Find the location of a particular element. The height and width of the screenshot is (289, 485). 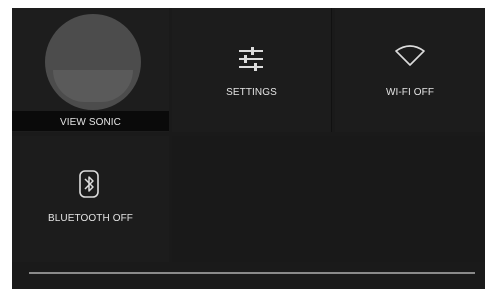

settings-tile: SETTINGS is located at coordinates (252, 70).